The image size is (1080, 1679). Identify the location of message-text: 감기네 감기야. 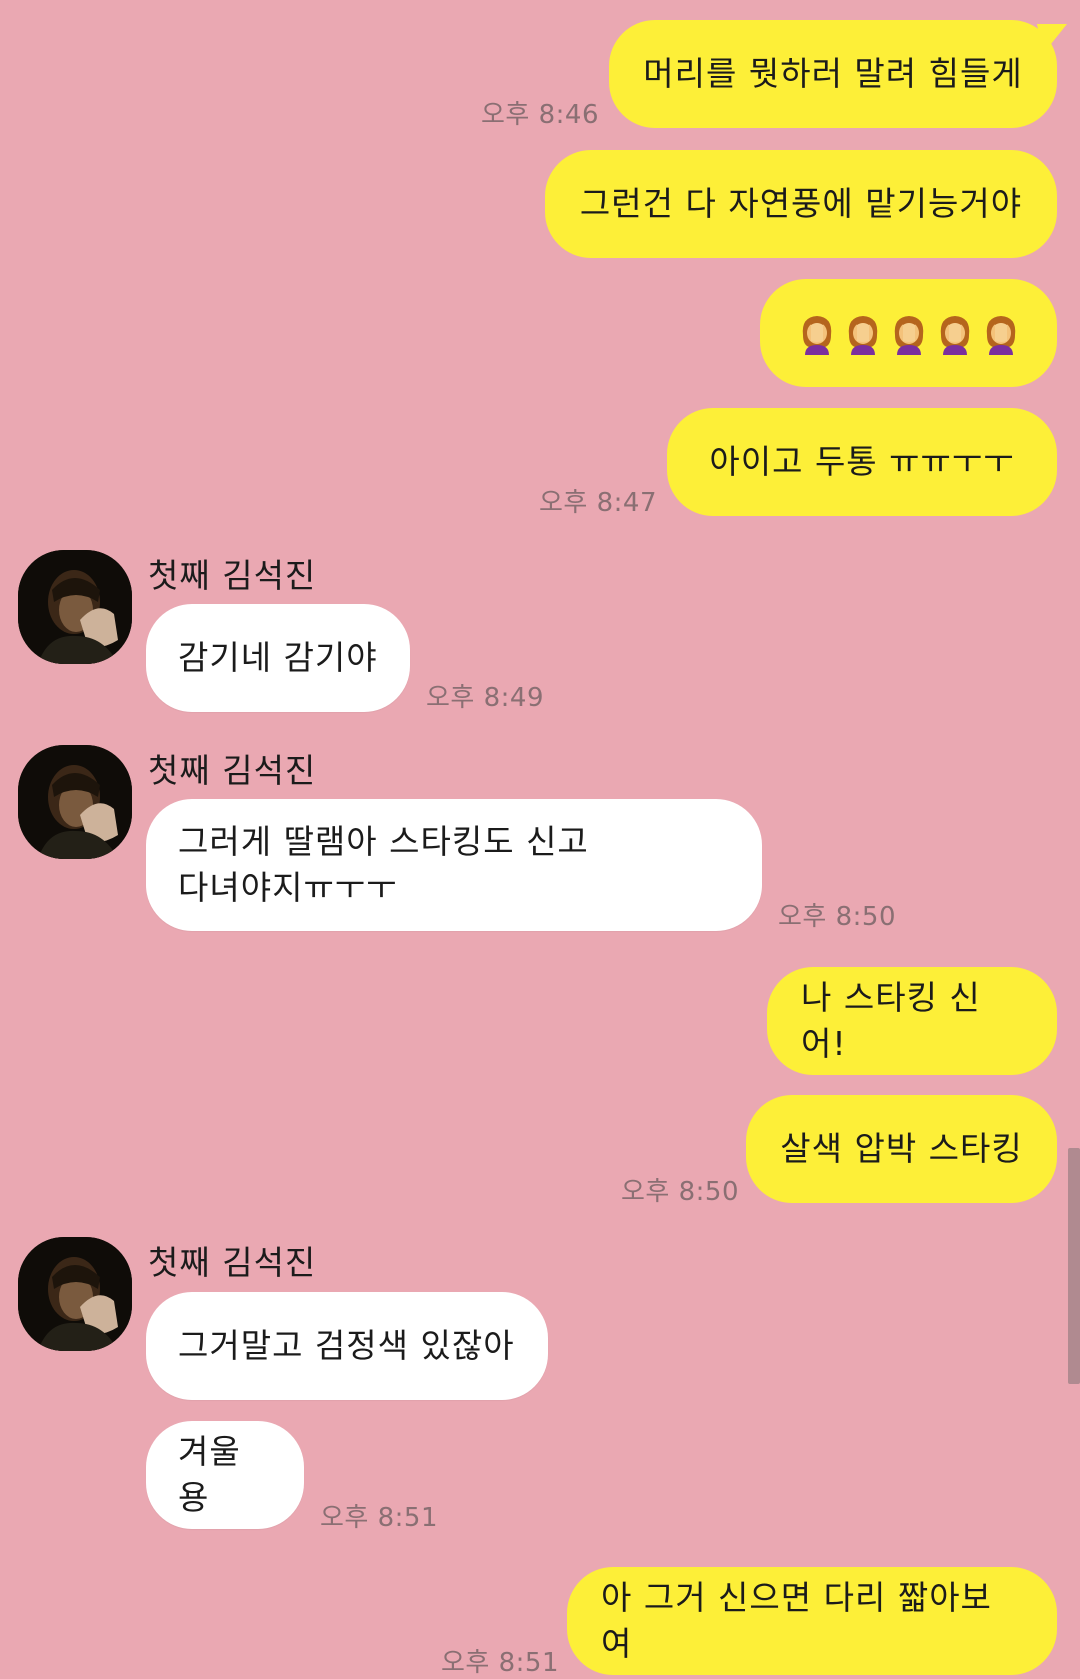
(278, 657).